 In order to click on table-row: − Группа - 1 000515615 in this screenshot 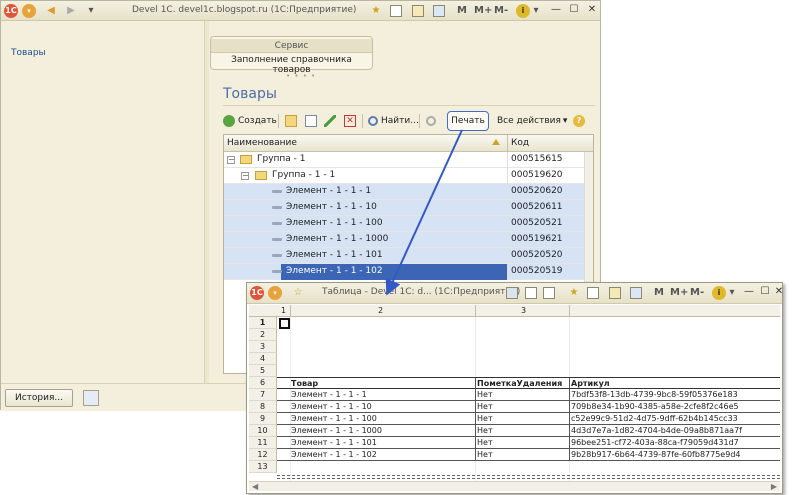, I will do `click(404, 160)`.